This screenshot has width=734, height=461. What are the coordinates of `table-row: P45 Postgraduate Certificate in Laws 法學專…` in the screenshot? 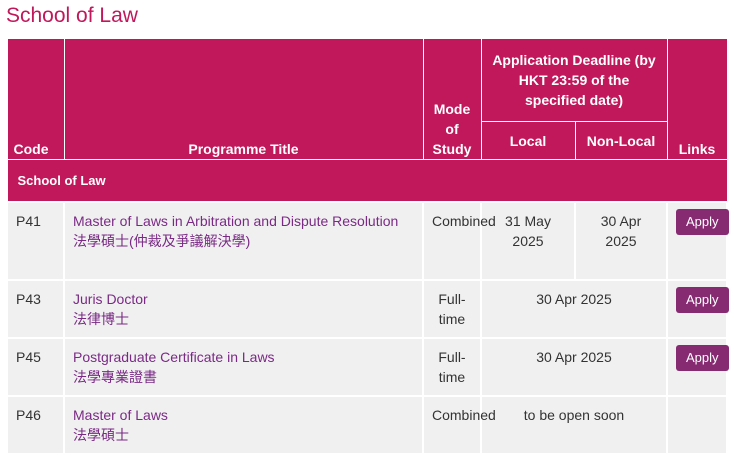 It's located at (367, 366).